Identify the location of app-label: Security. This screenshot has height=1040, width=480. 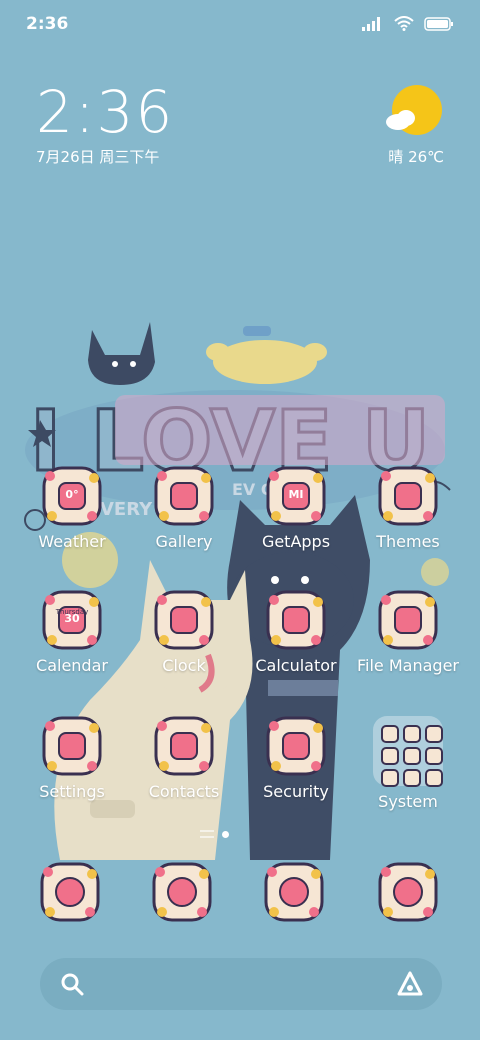
(296, 791).